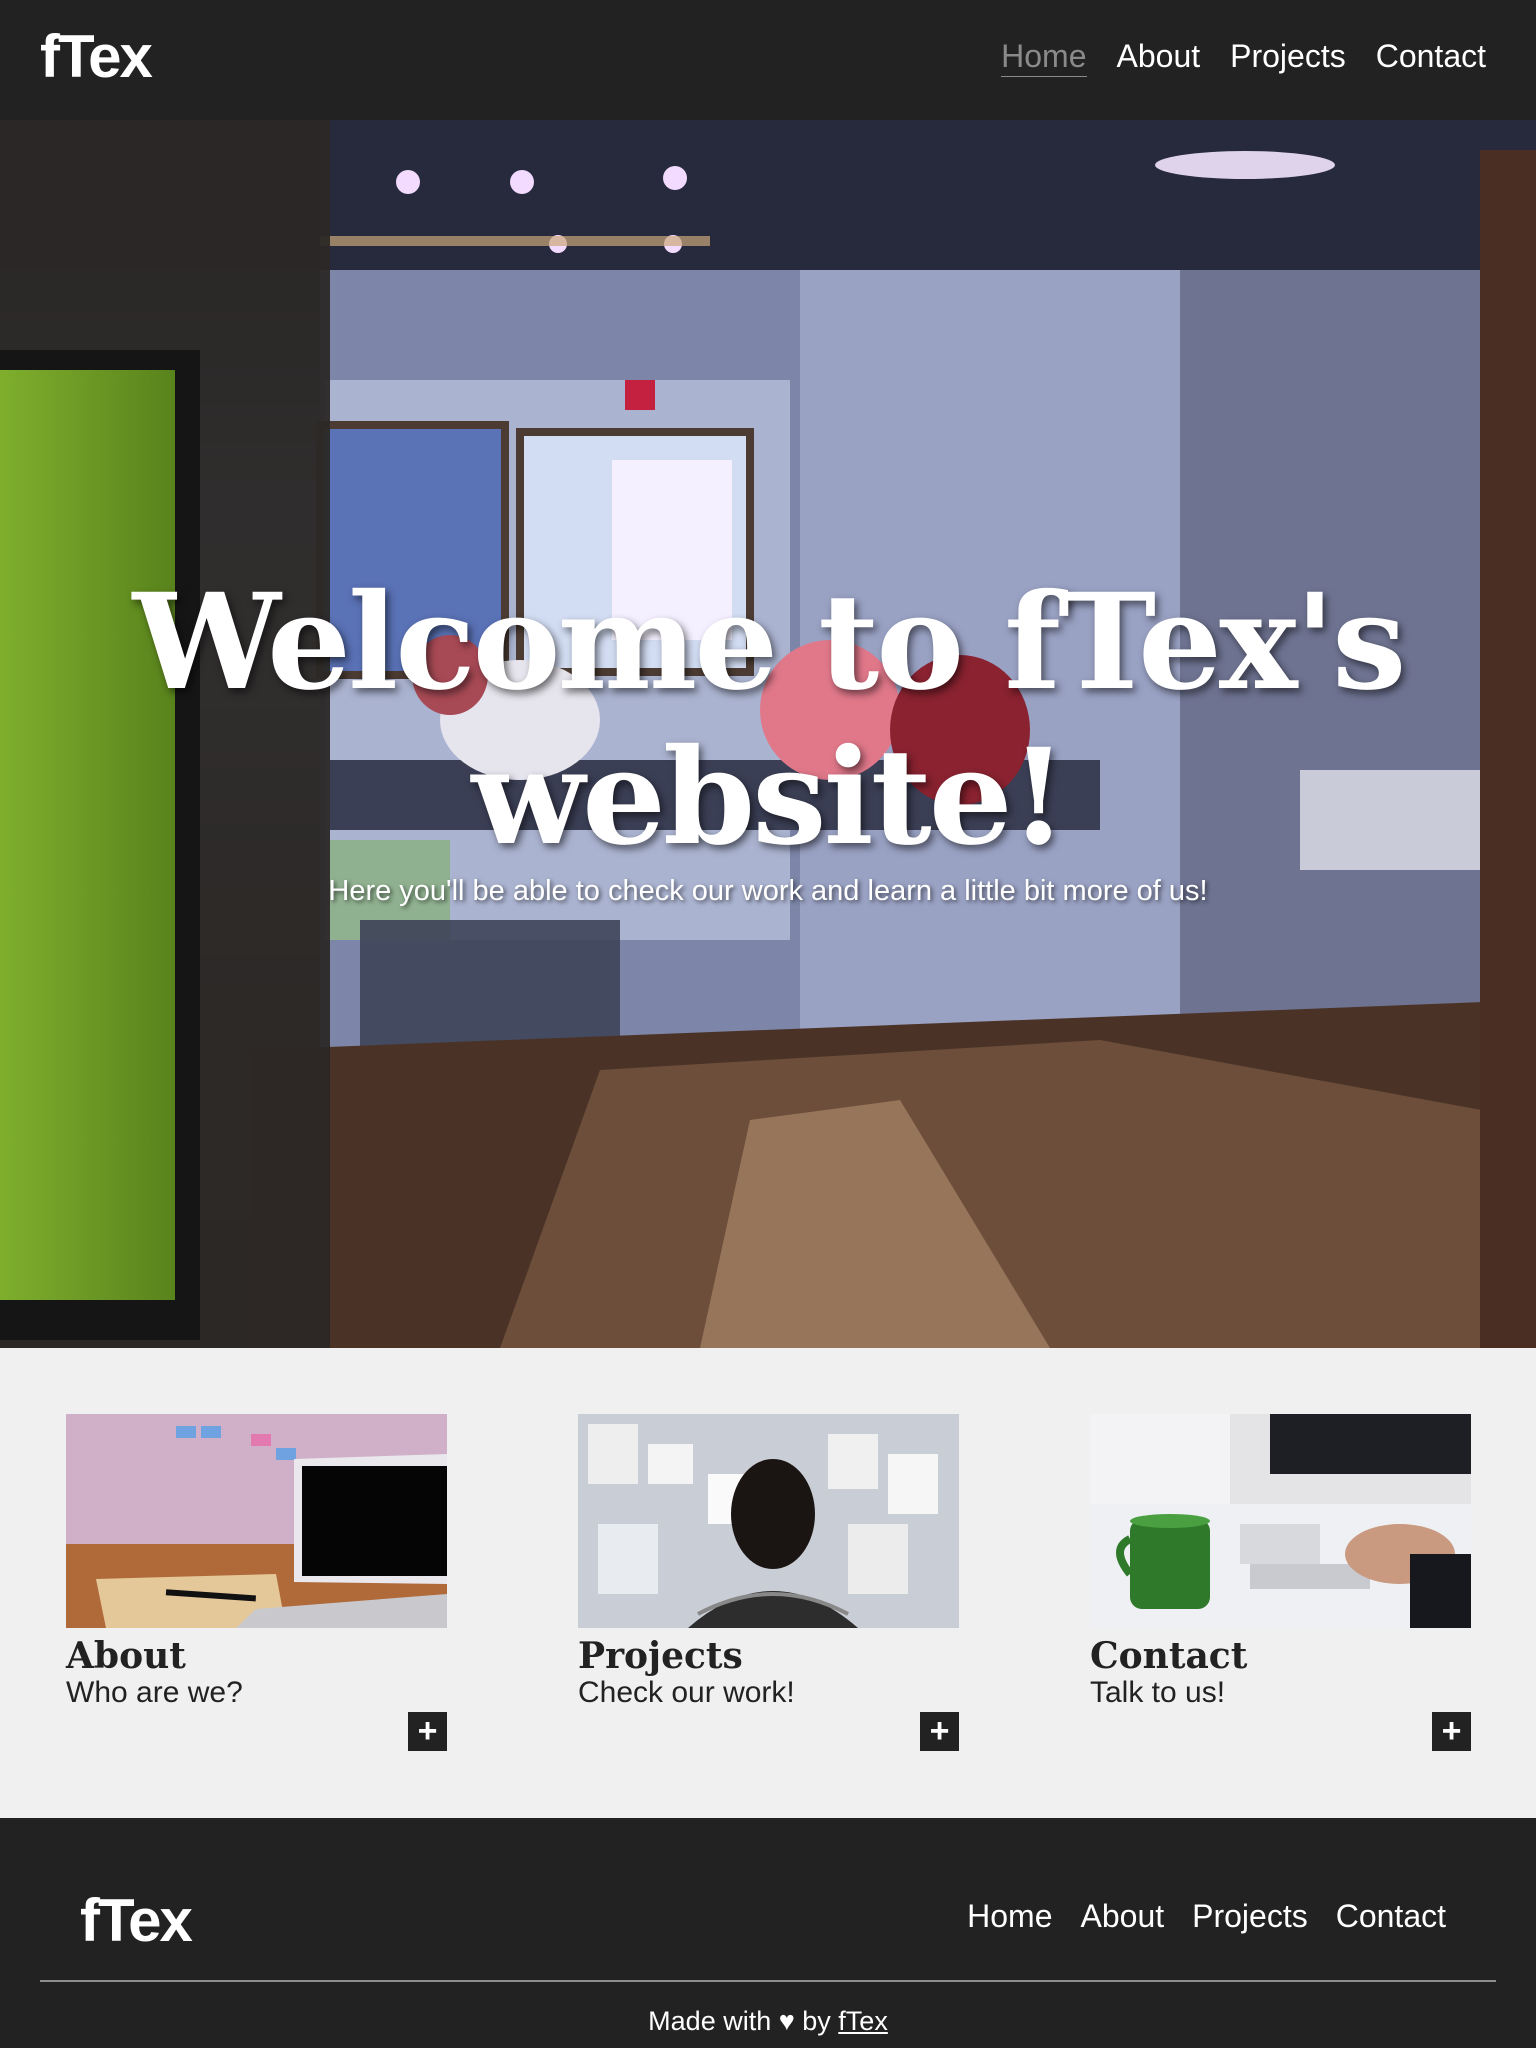 This screenshot has width=1536, height=2048. What do you see at coordinates (660, 1656) in the screenshot?
I see `card-title: Projects` at bounding box center [660, 1656].